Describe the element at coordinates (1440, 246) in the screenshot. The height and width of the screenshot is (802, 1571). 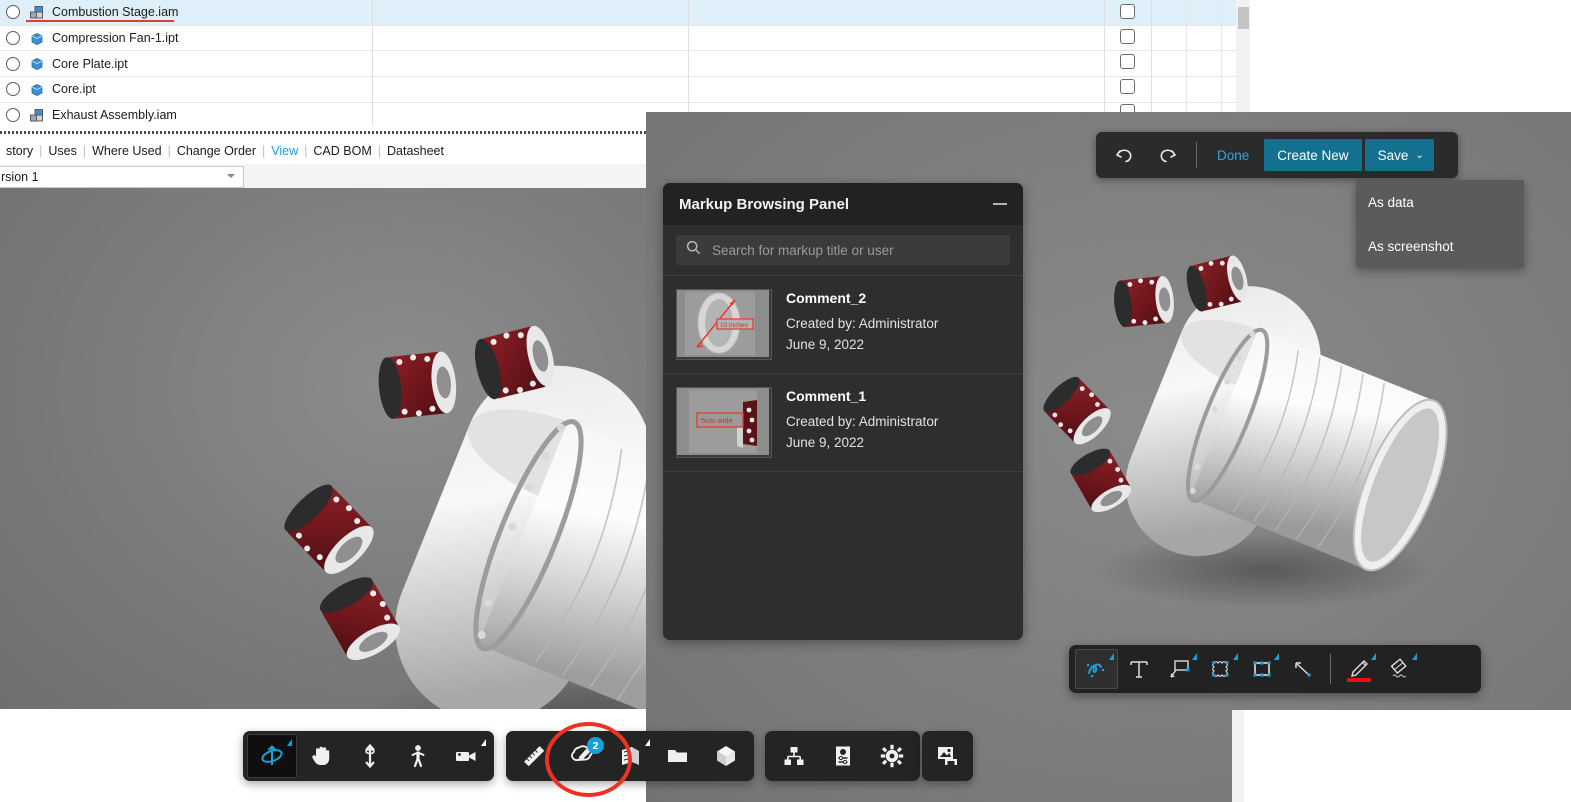
I see `menu-item-as-screenshot: As screenshot` at that location.